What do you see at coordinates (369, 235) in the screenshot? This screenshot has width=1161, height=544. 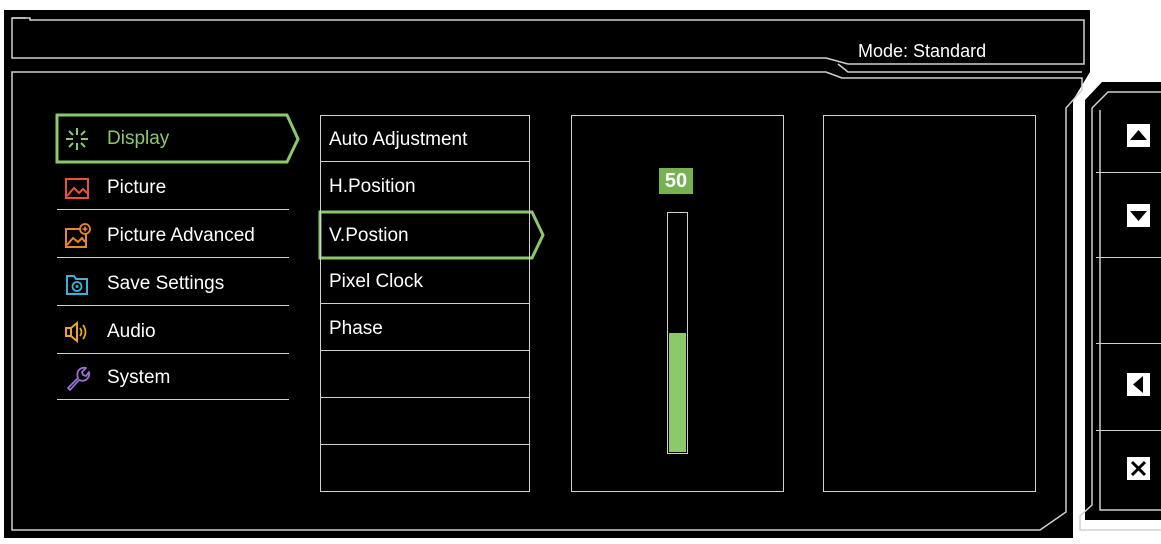 I see `submenu-item-label: V.Postion` at bounding box center [369, 235].